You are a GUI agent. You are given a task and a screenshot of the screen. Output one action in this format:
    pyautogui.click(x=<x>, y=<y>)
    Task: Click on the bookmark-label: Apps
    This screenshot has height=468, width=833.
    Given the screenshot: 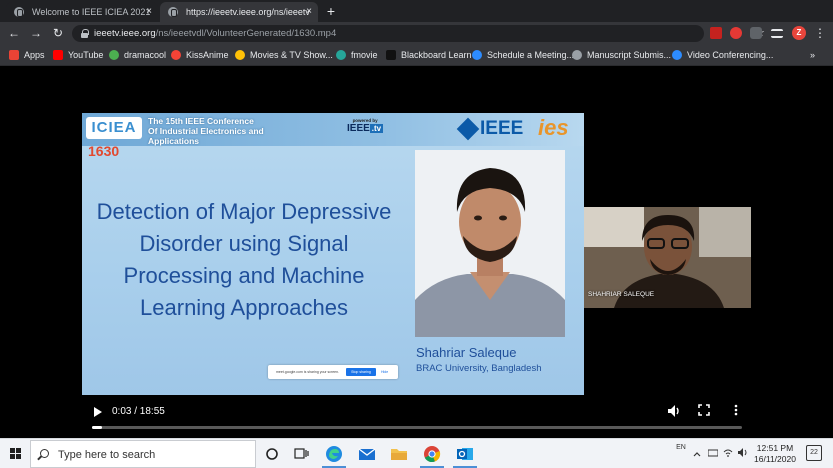 What is the action you would take?
    pyautogui.click(x=34, y=55)
    